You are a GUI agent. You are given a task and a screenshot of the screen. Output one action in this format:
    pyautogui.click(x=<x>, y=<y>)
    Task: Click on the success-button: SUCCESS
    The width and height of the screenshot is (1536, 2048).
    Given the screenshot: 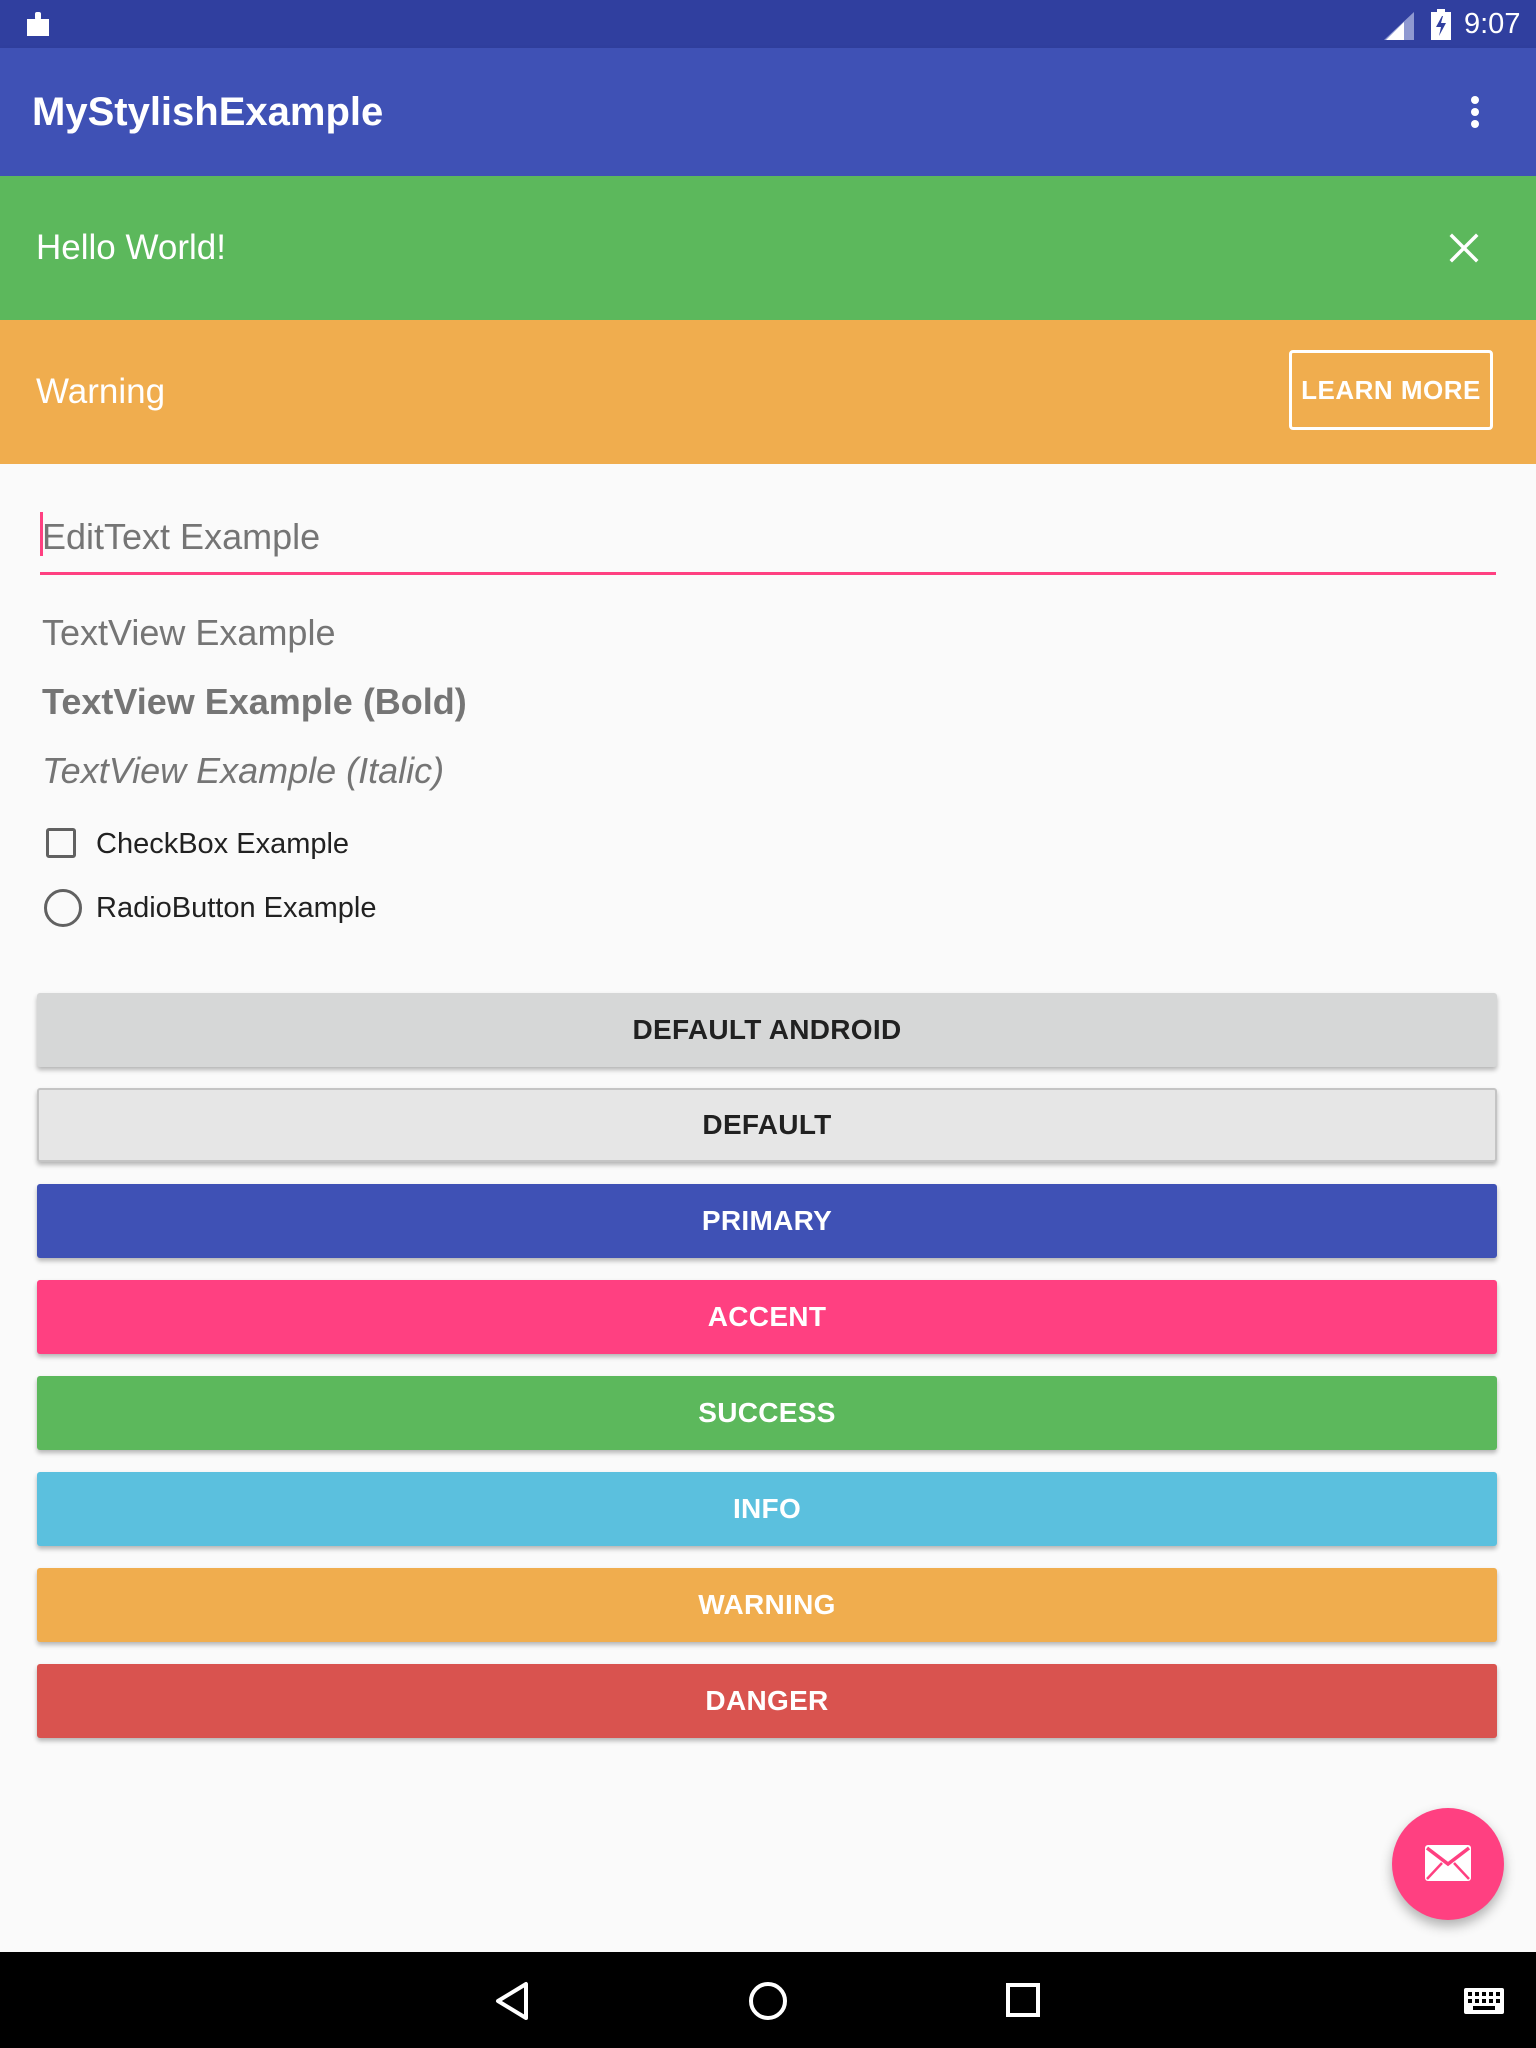 What is the action you would take?
    pyautogui.click(x=767, y=1413)
    